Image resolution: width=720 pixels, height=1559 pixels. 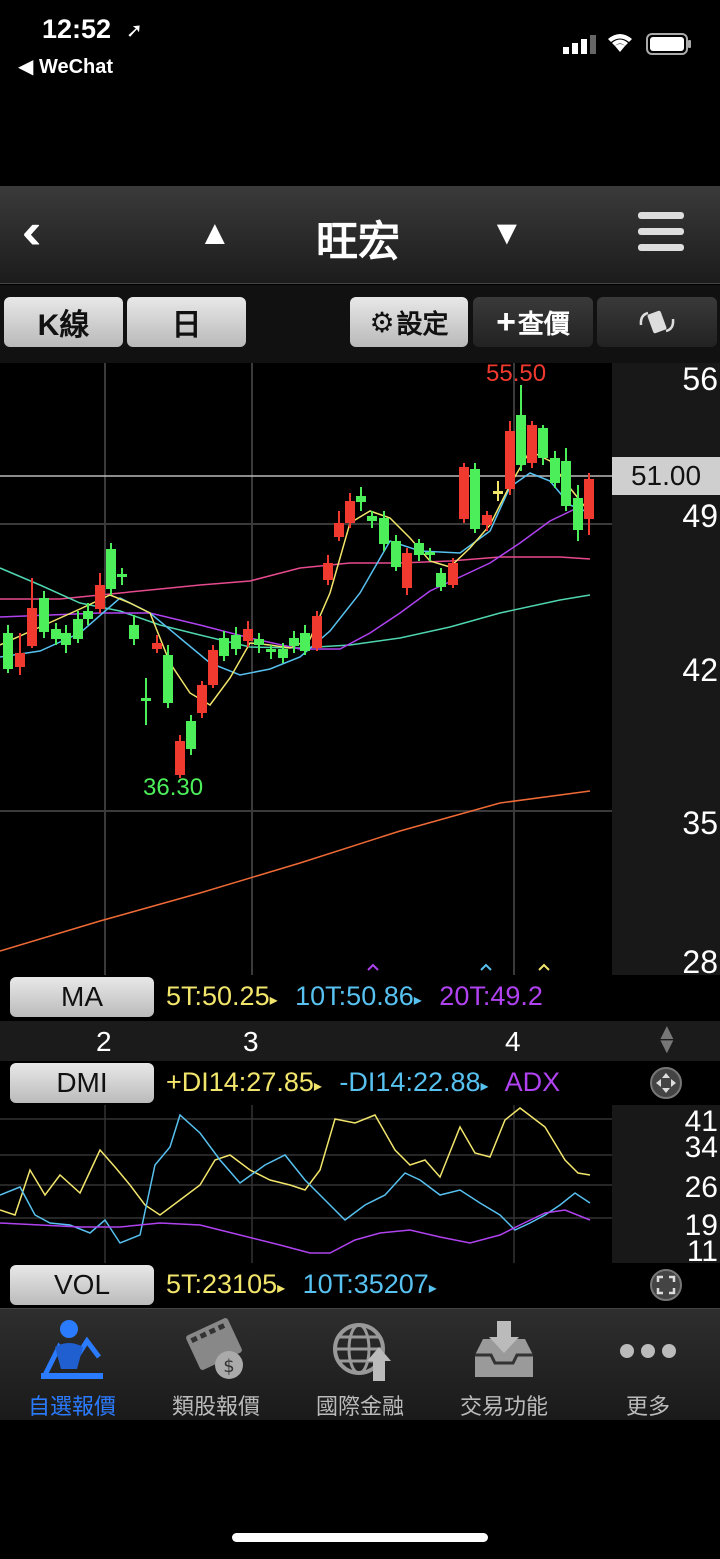 I want to click on rotate-screen-icon, so click(x=657, y=322).